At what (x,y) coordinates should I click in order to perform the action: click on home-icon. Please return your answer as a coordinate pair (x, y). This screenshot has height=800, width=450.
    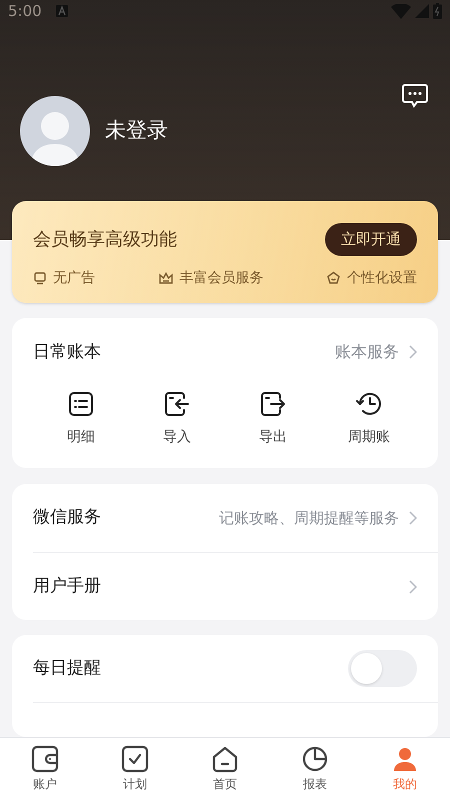
    Looking at the image, I should click on (225, 759).